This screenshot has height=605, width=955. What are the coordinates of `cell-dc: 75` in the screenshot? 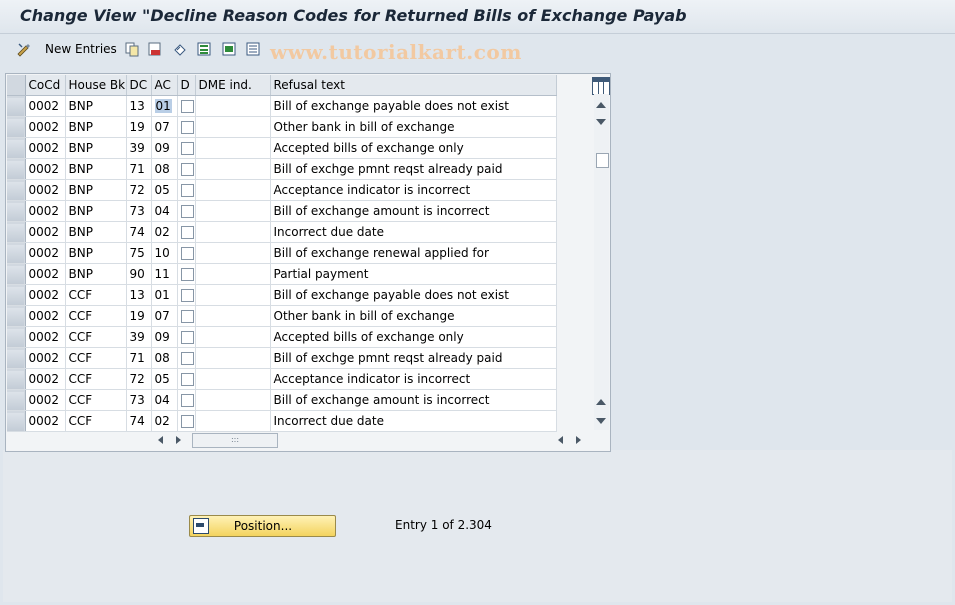 It's located at (139, 253).